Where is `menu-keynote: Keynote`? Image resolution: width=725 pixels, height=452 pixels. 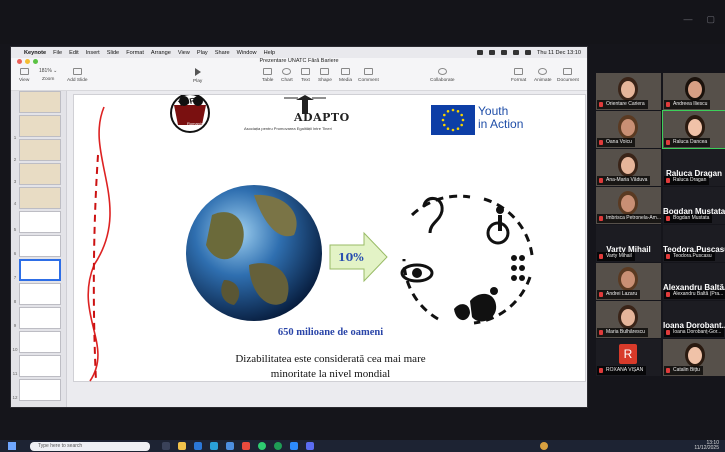
menu-keynote: Keynote is located at coordinates (35, 53).